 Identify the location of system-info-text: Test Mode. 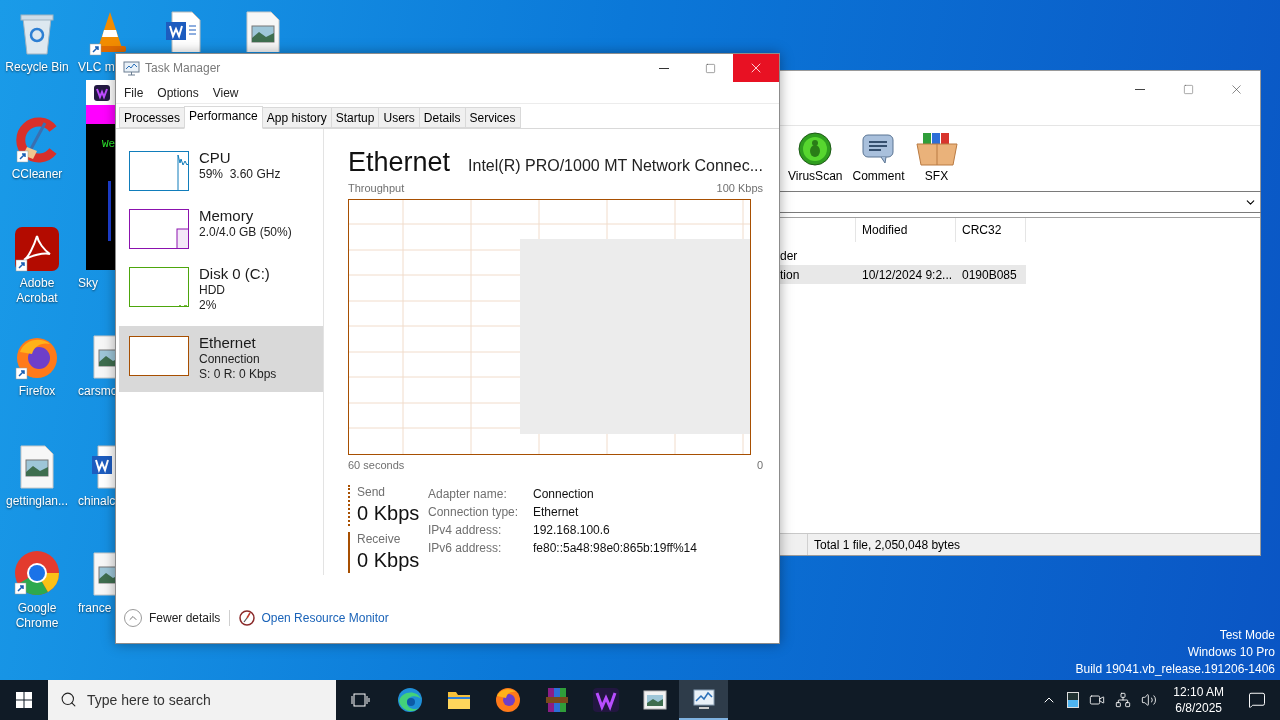
(1247, 635).